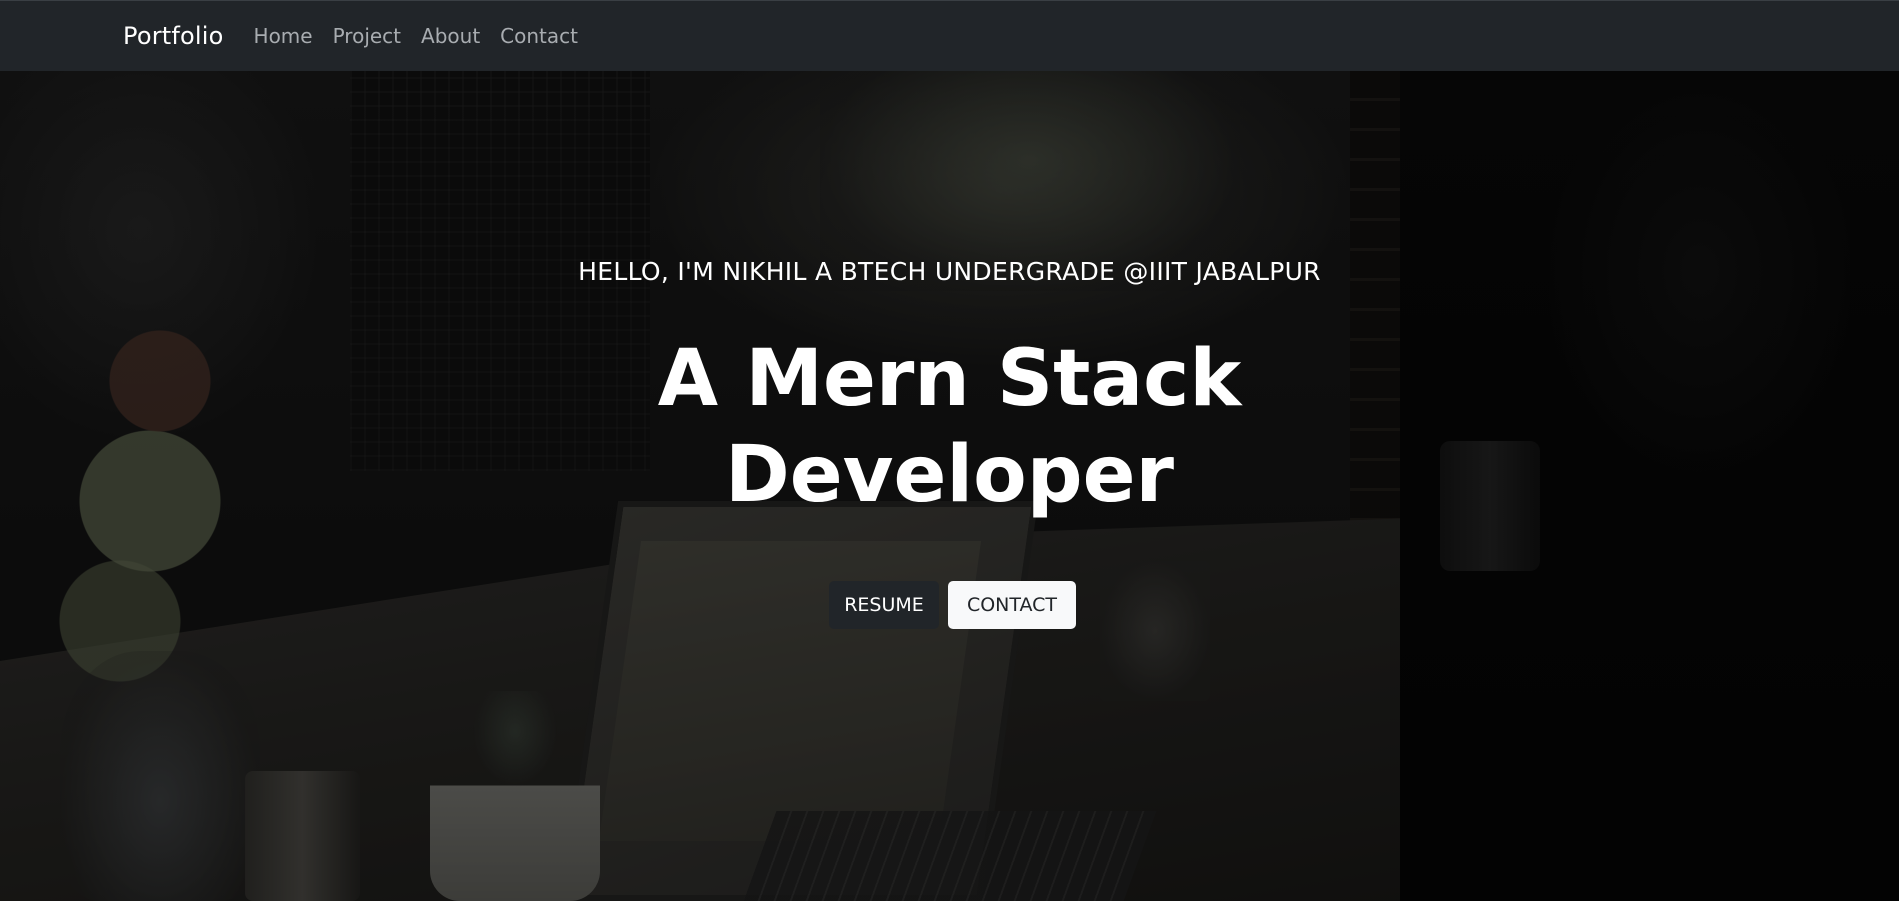  Describe the element at coordinates (949, 475) in the screenshot. I see `hero-headline-line-2: Developer` at that location.